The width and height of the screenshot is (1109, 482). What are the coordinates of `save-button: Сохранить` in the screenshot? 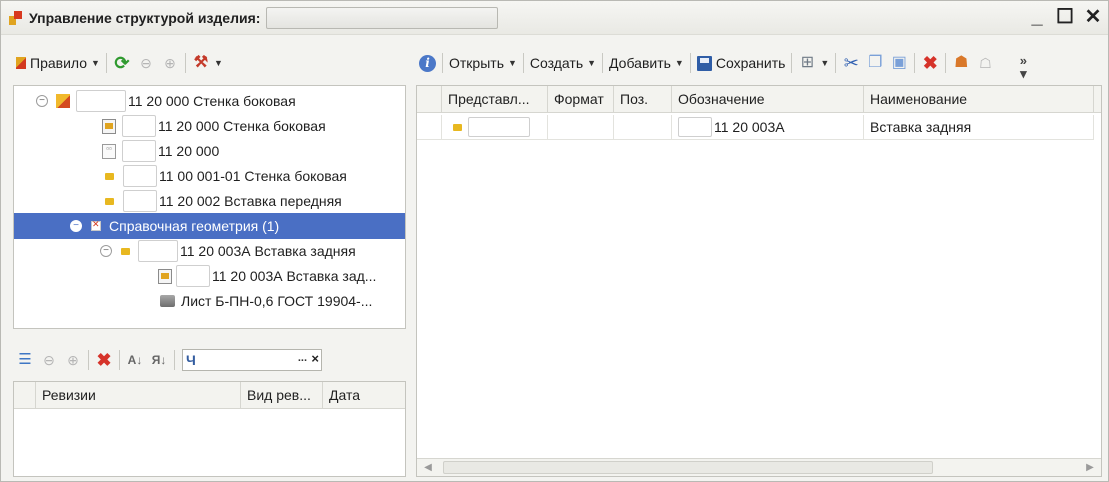 It's located at (741, 63).